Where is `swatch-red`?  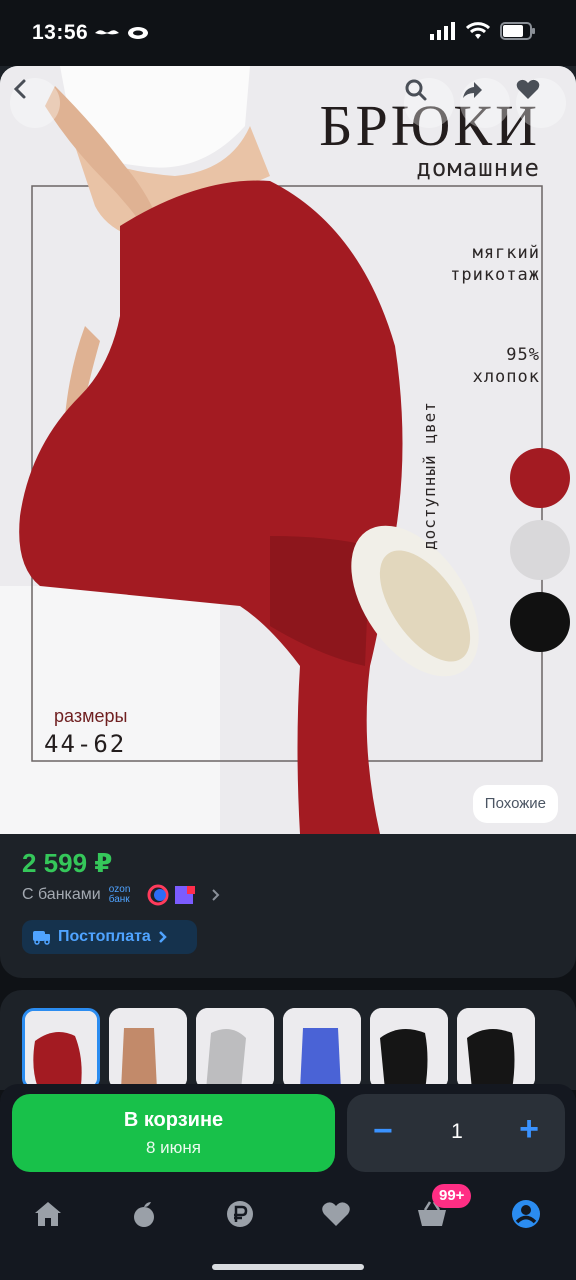
swatch-red is located at coordinates (540, 478).